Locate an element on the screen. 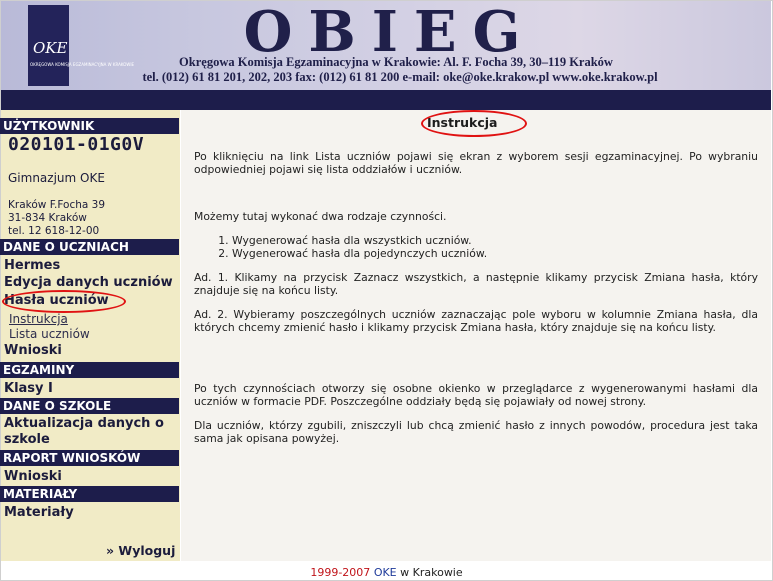 Image resolution: width=773 pixels, height=581 pixels. address-line: Kraków F.Focha 39 is located at coordinates (57, 205).